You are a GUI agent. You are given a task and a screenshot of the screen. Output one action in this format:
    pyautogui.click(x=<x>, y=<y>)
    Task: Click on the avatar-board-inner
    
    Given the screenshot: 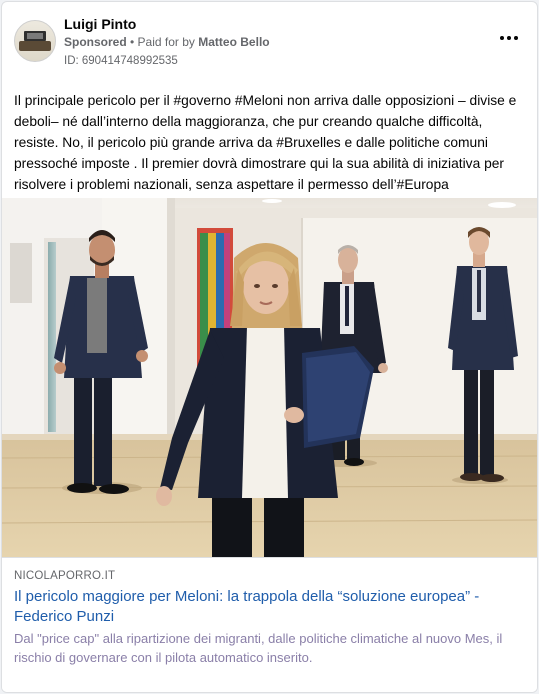 What is the action you would take?
    pyautogui.click(x=35, y=36)
    